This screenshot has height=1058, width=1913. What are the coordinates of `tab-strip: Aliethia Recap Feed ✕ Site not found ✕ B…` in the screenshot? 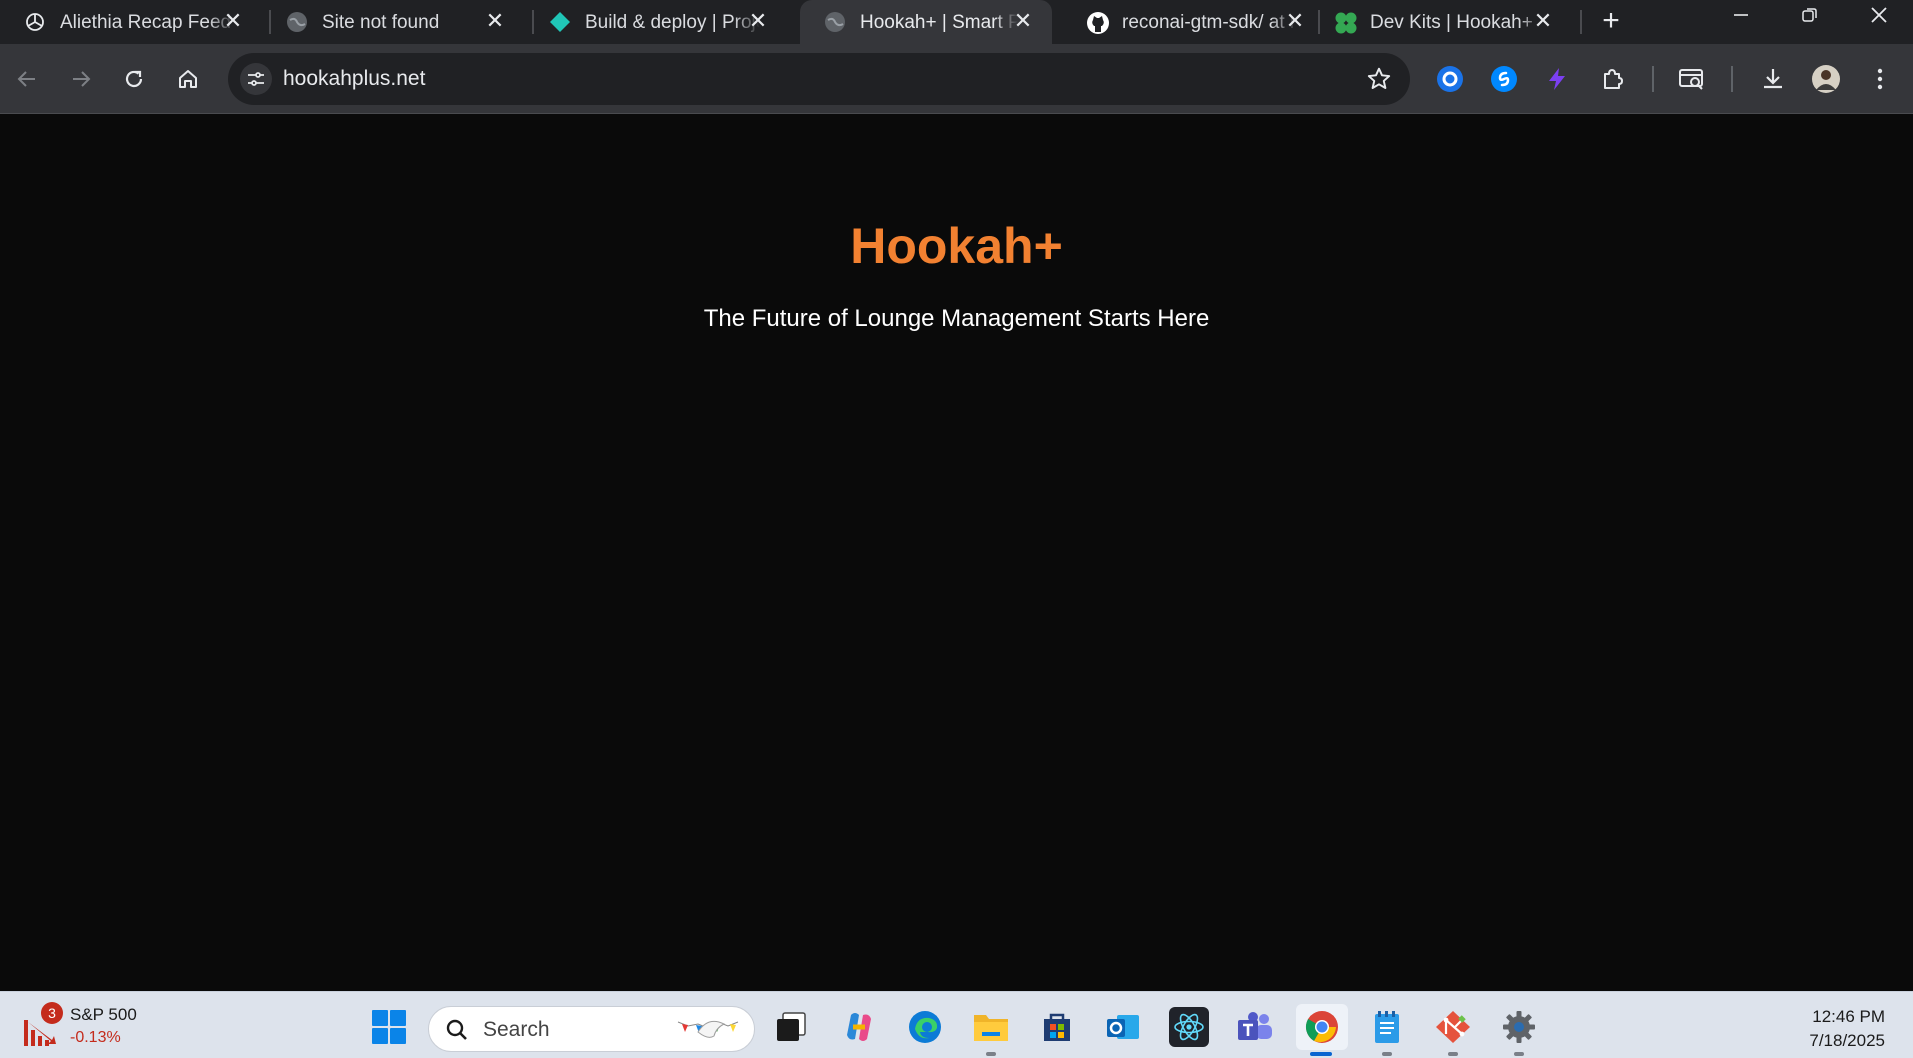 It's located at (956, 22).